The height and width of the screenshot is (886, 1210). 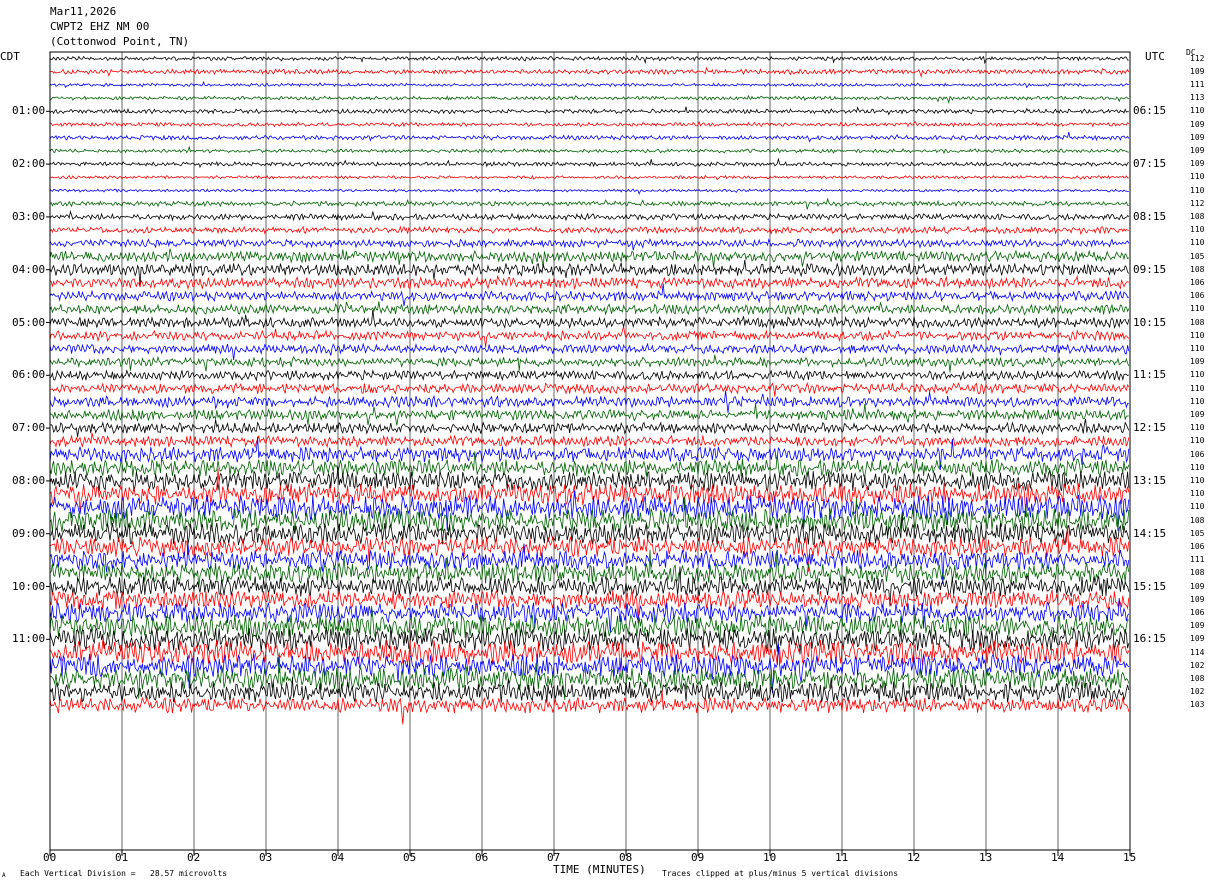 I want to click on dc-offset-label: 113, so click(x=1197, y=98).